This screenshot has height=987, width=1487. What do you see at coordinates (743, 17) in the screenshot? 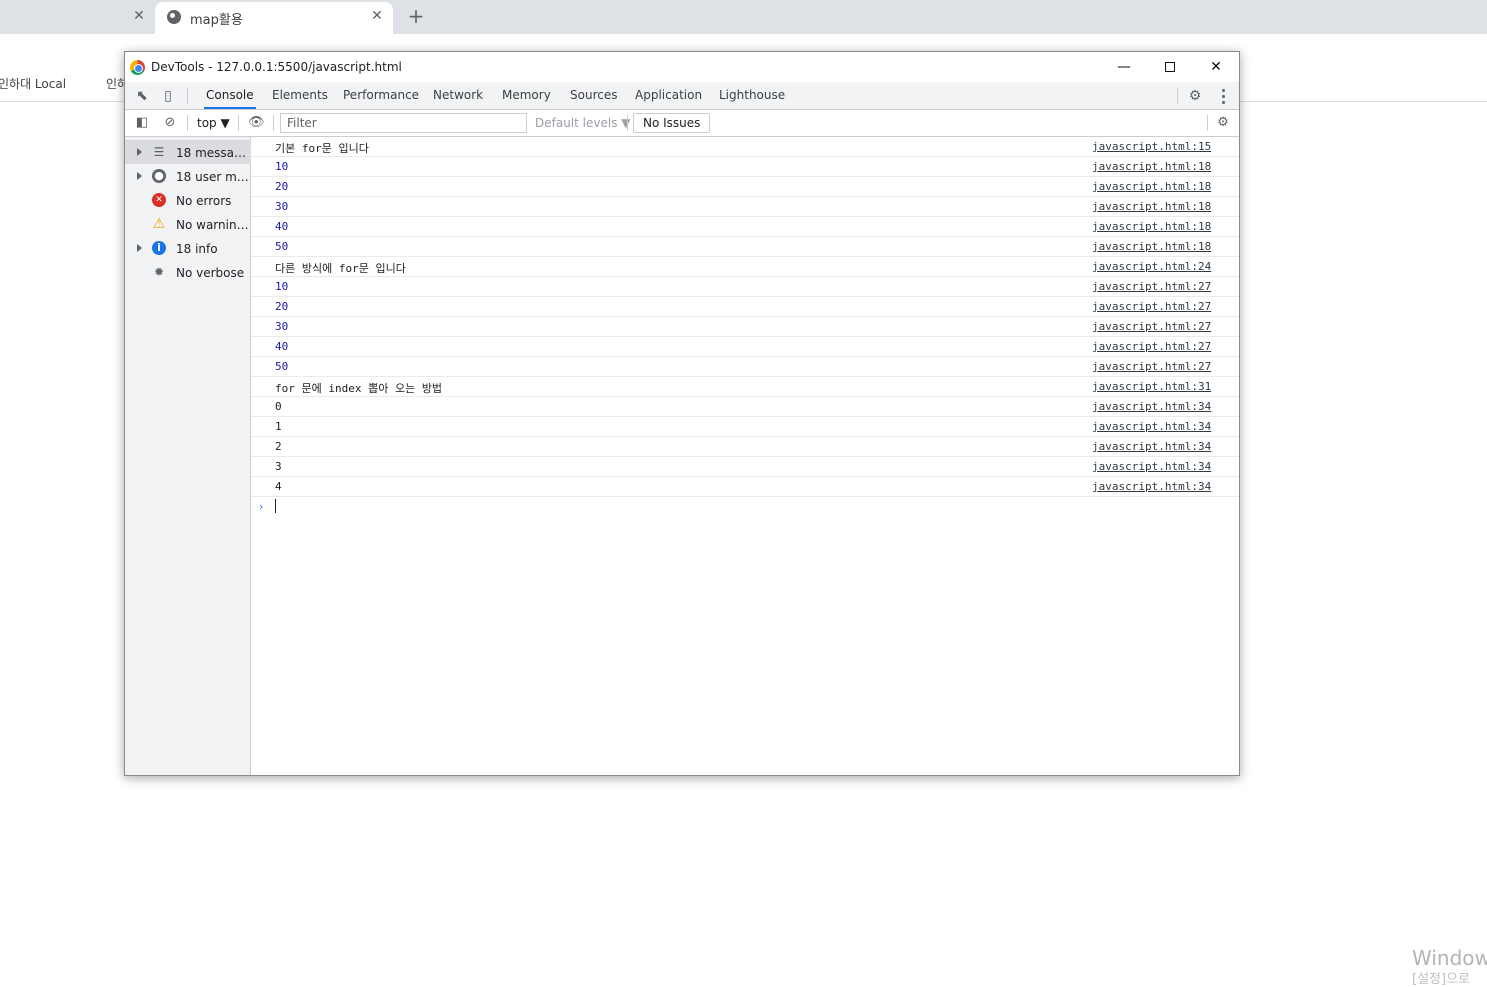
I see `browser-tabstrip: ✕ map활용 ✕ +` at bounding box center [743, 17].